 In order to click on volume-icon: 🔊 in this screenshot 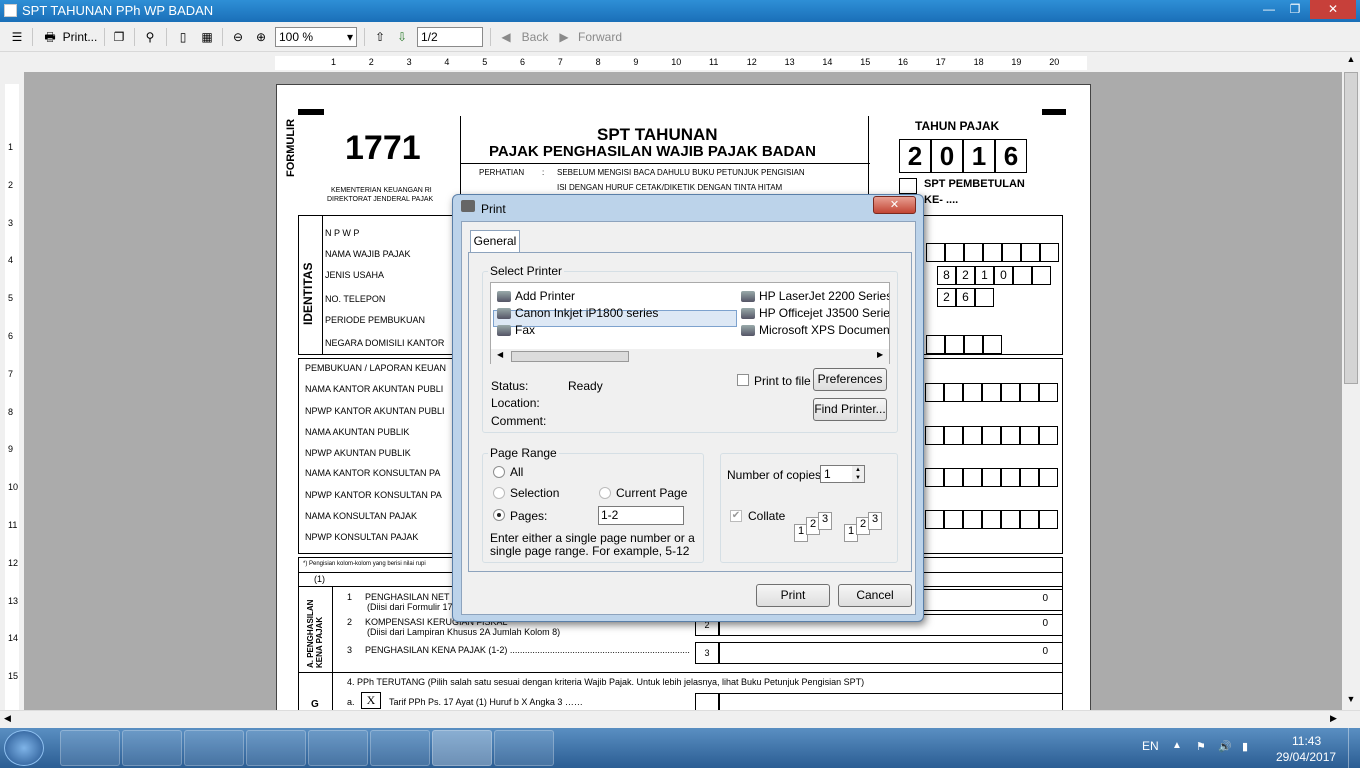, I will do `click(1225, 746)`.